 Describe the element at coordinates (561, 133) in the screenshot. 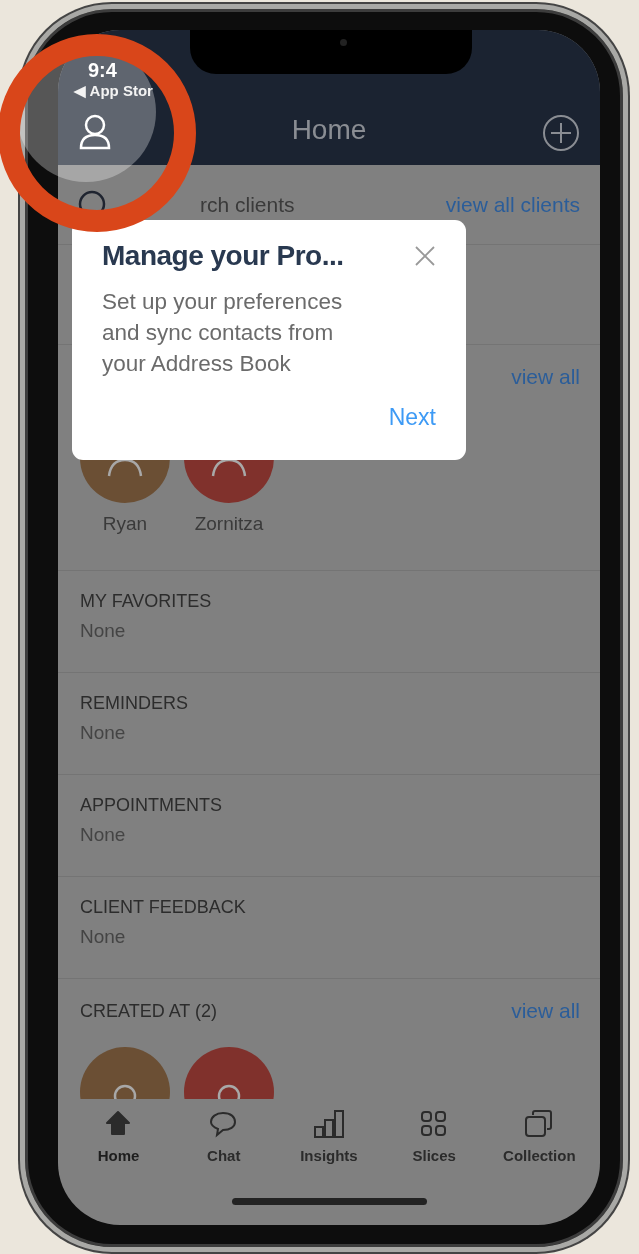

I see `add-icon` at that location.